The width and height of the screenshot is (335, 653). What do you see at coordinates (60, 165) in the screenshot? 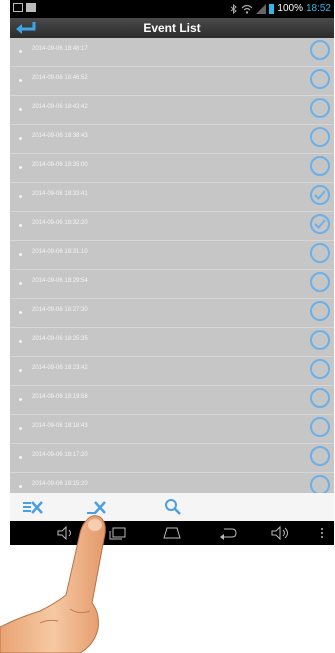
I see `event-timestamp: 2014-09-06 18:35:00` at bounding box center [60, 165].